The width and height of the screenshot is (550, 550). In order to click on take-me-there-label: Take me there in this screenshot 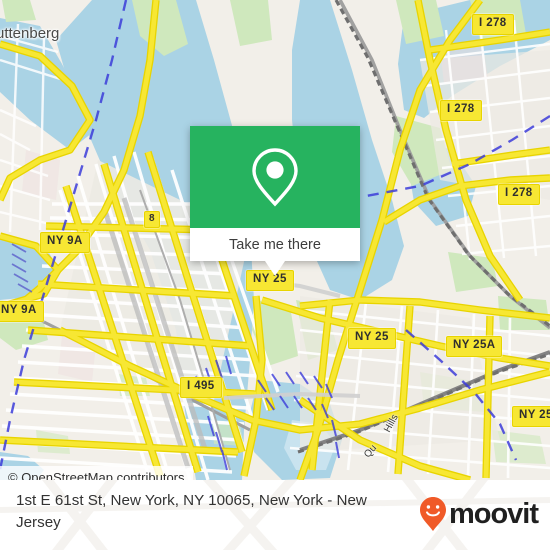, I will do `click(275, 244)`.